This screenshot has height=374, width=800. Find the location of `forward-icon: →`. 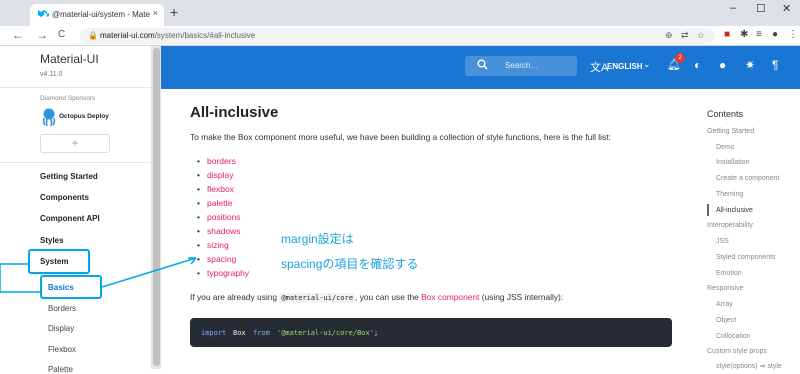

forward-icon: → is located at coordinates (42, 35).